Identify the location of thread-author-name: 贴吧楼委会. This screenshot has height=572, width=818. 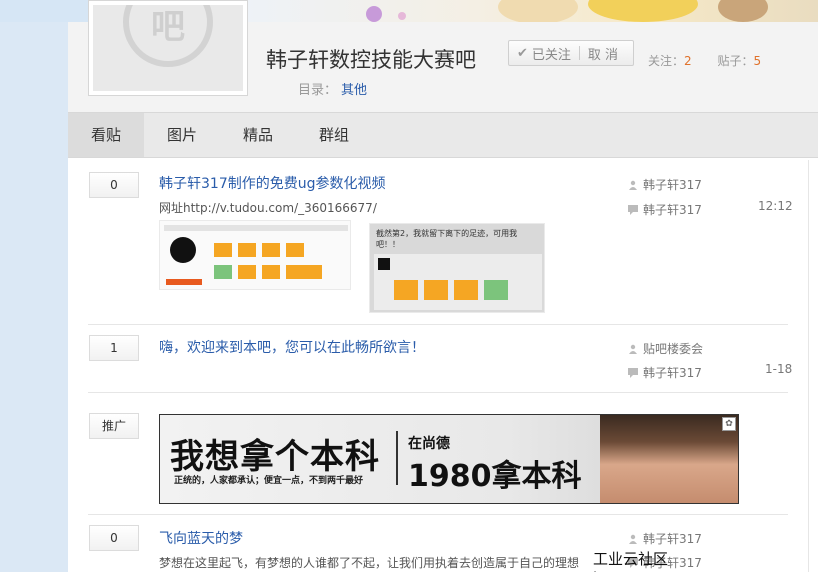
(673, 349).